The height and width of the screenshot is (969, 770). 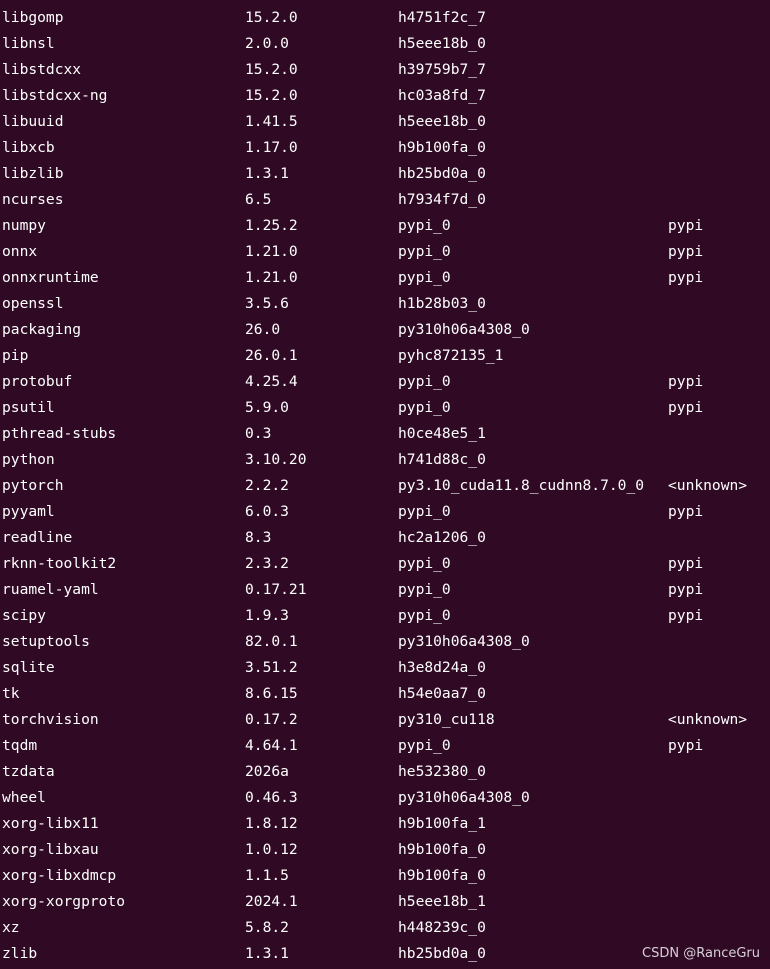 I want to click on package-row: scipy 1.9.3 pypi_0 pypi, so click(x=385, y=616).